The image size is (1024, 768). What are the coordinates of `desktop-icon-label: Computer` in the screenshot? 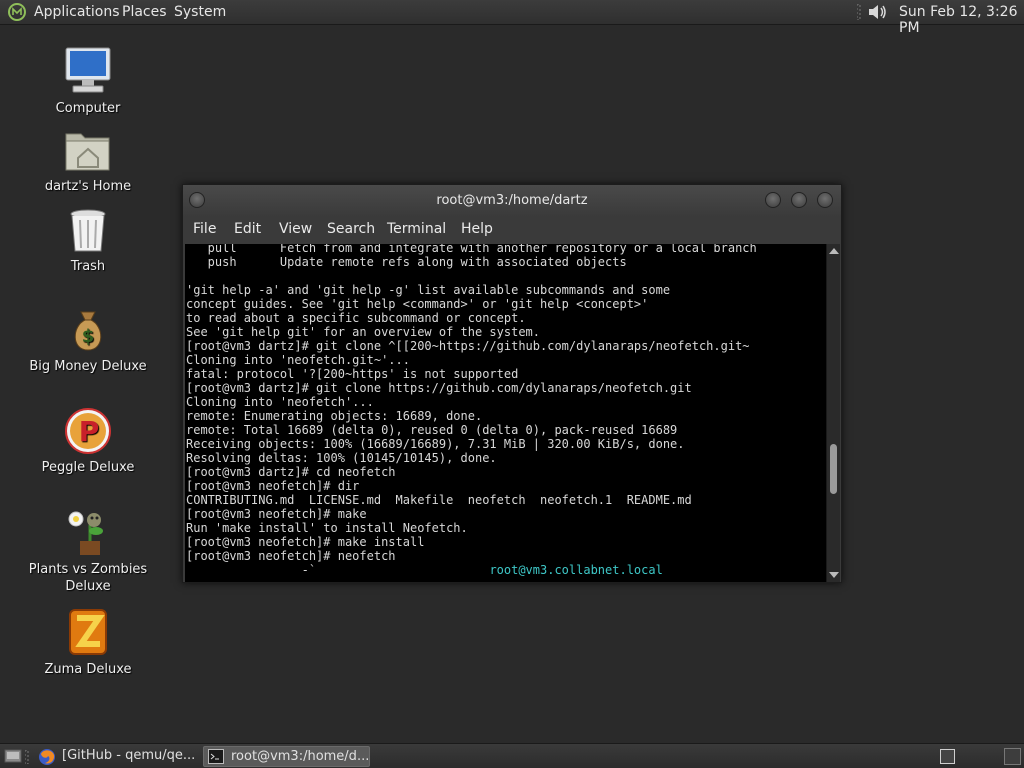 It's located at (88, 108).